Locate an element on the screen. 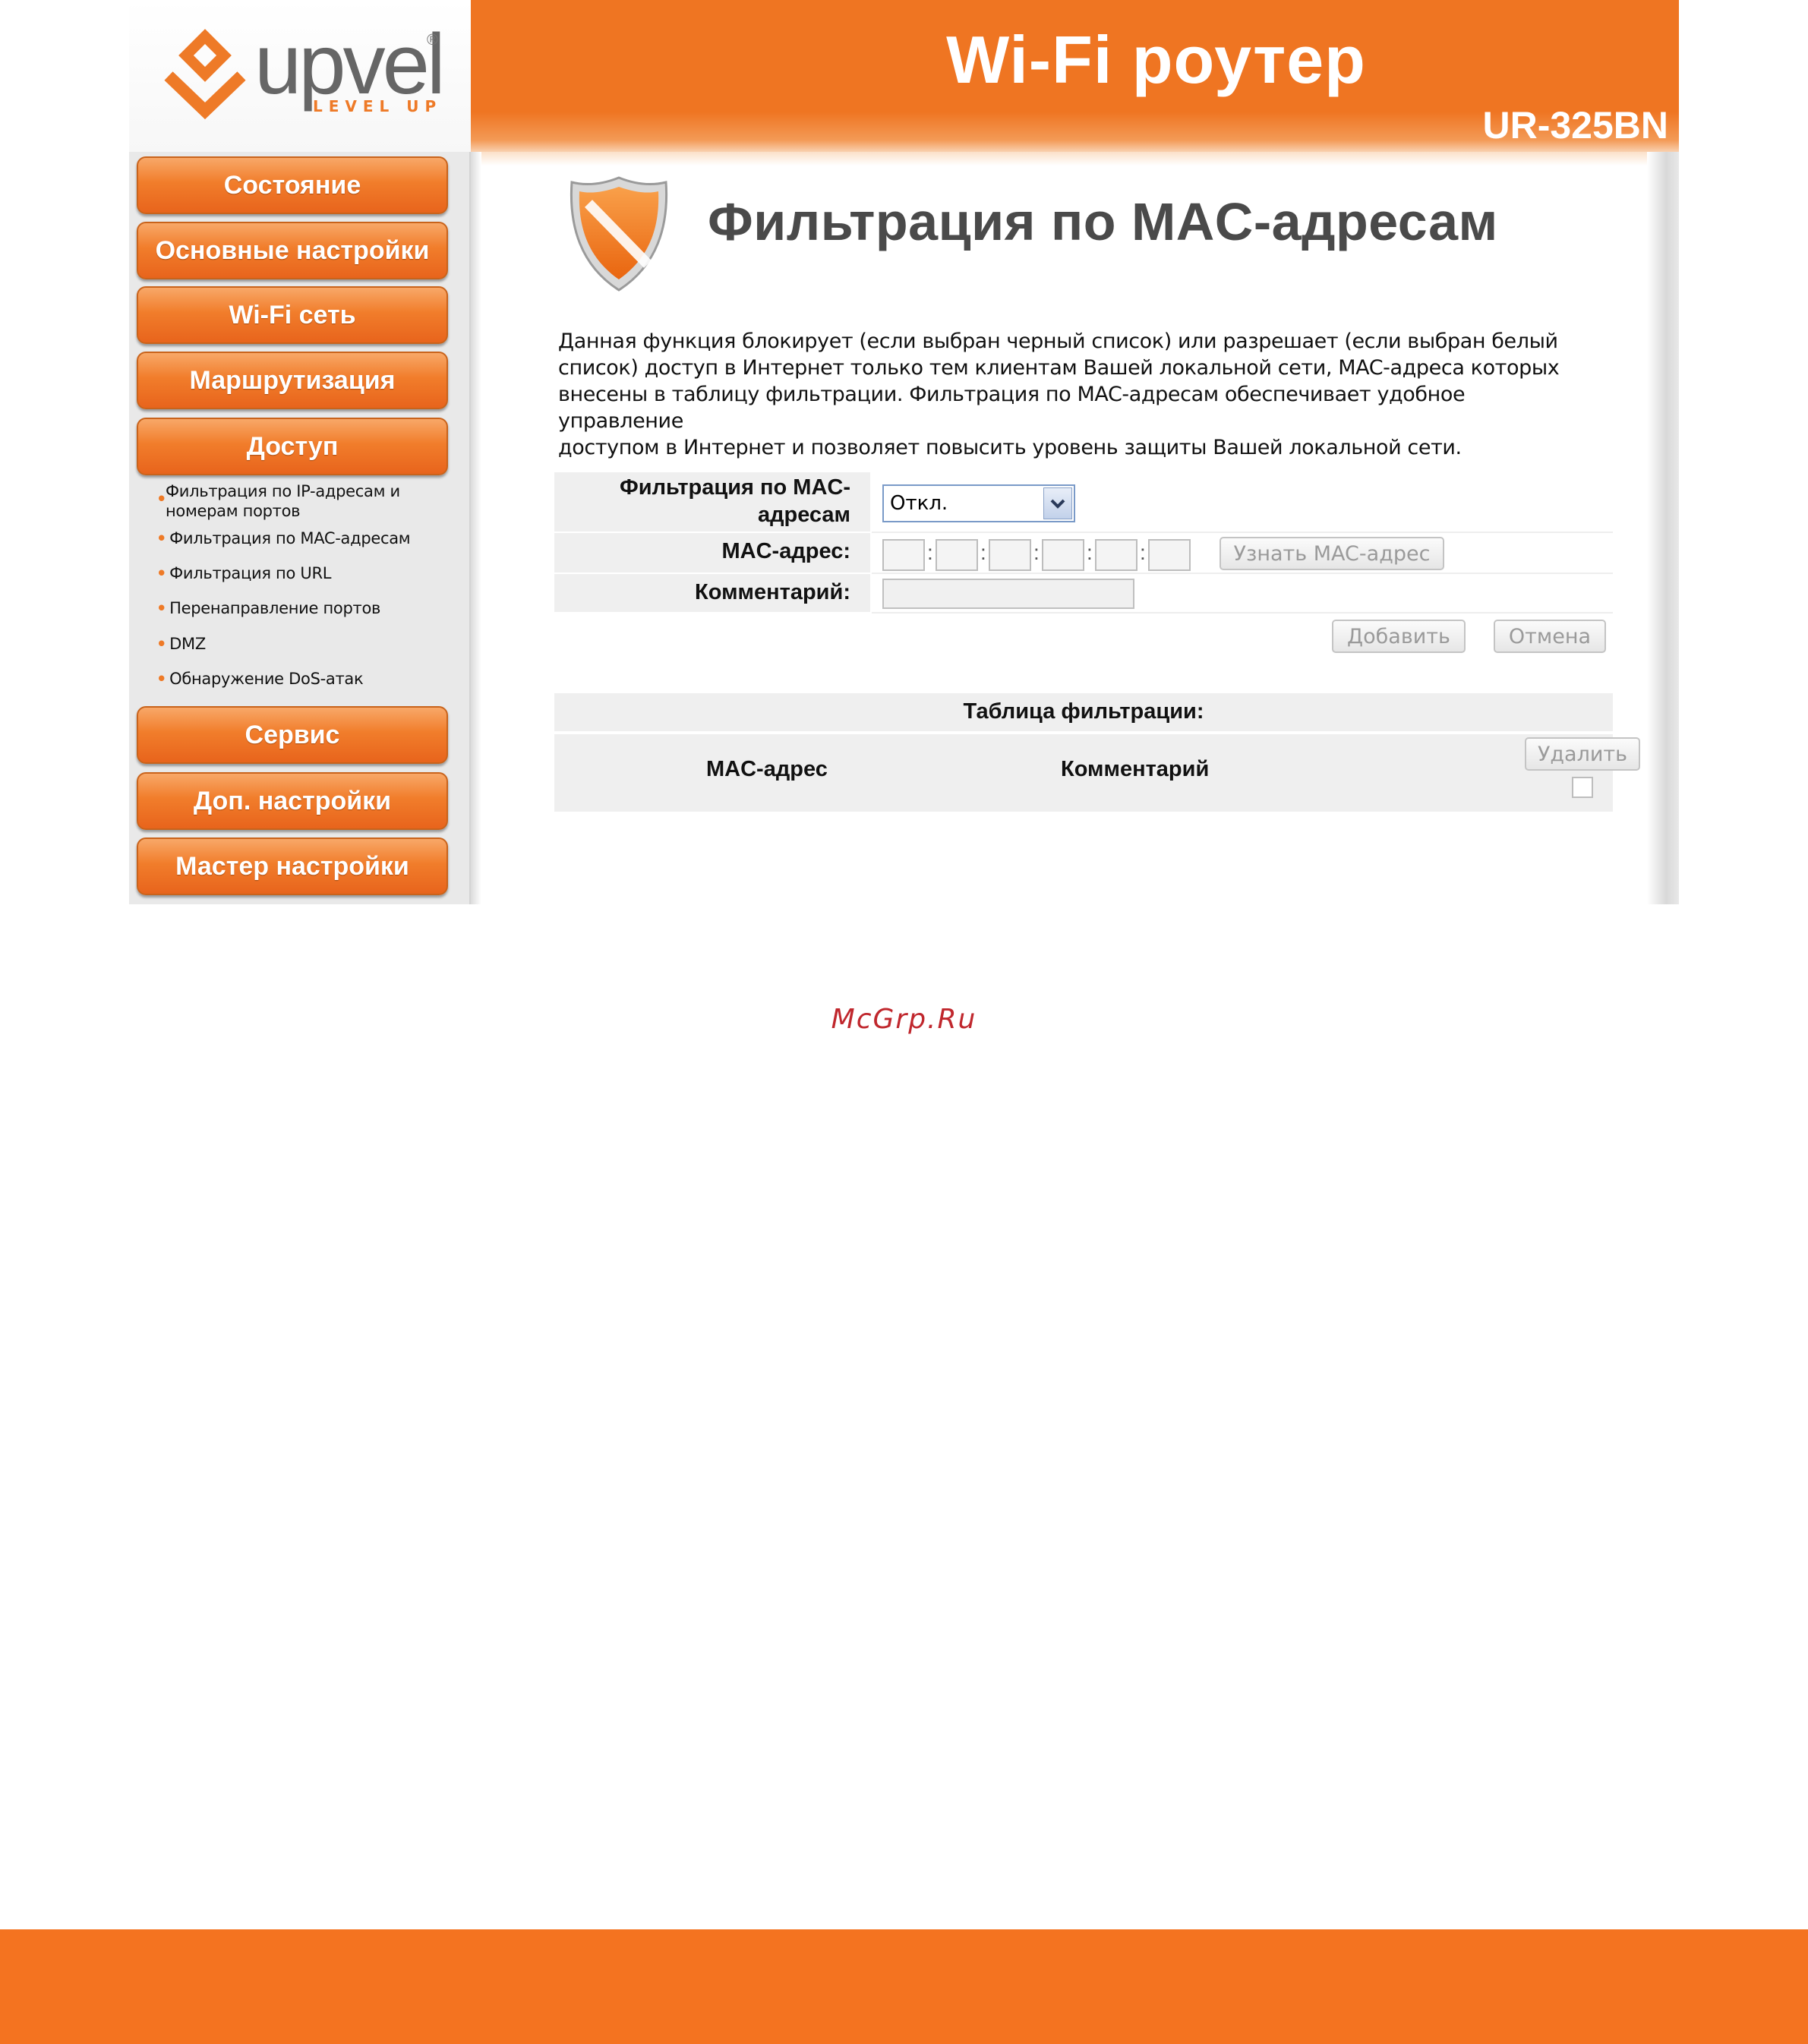  subnav-port-forwarding: • Перенаправление портов is located at coordinates (268, 608).